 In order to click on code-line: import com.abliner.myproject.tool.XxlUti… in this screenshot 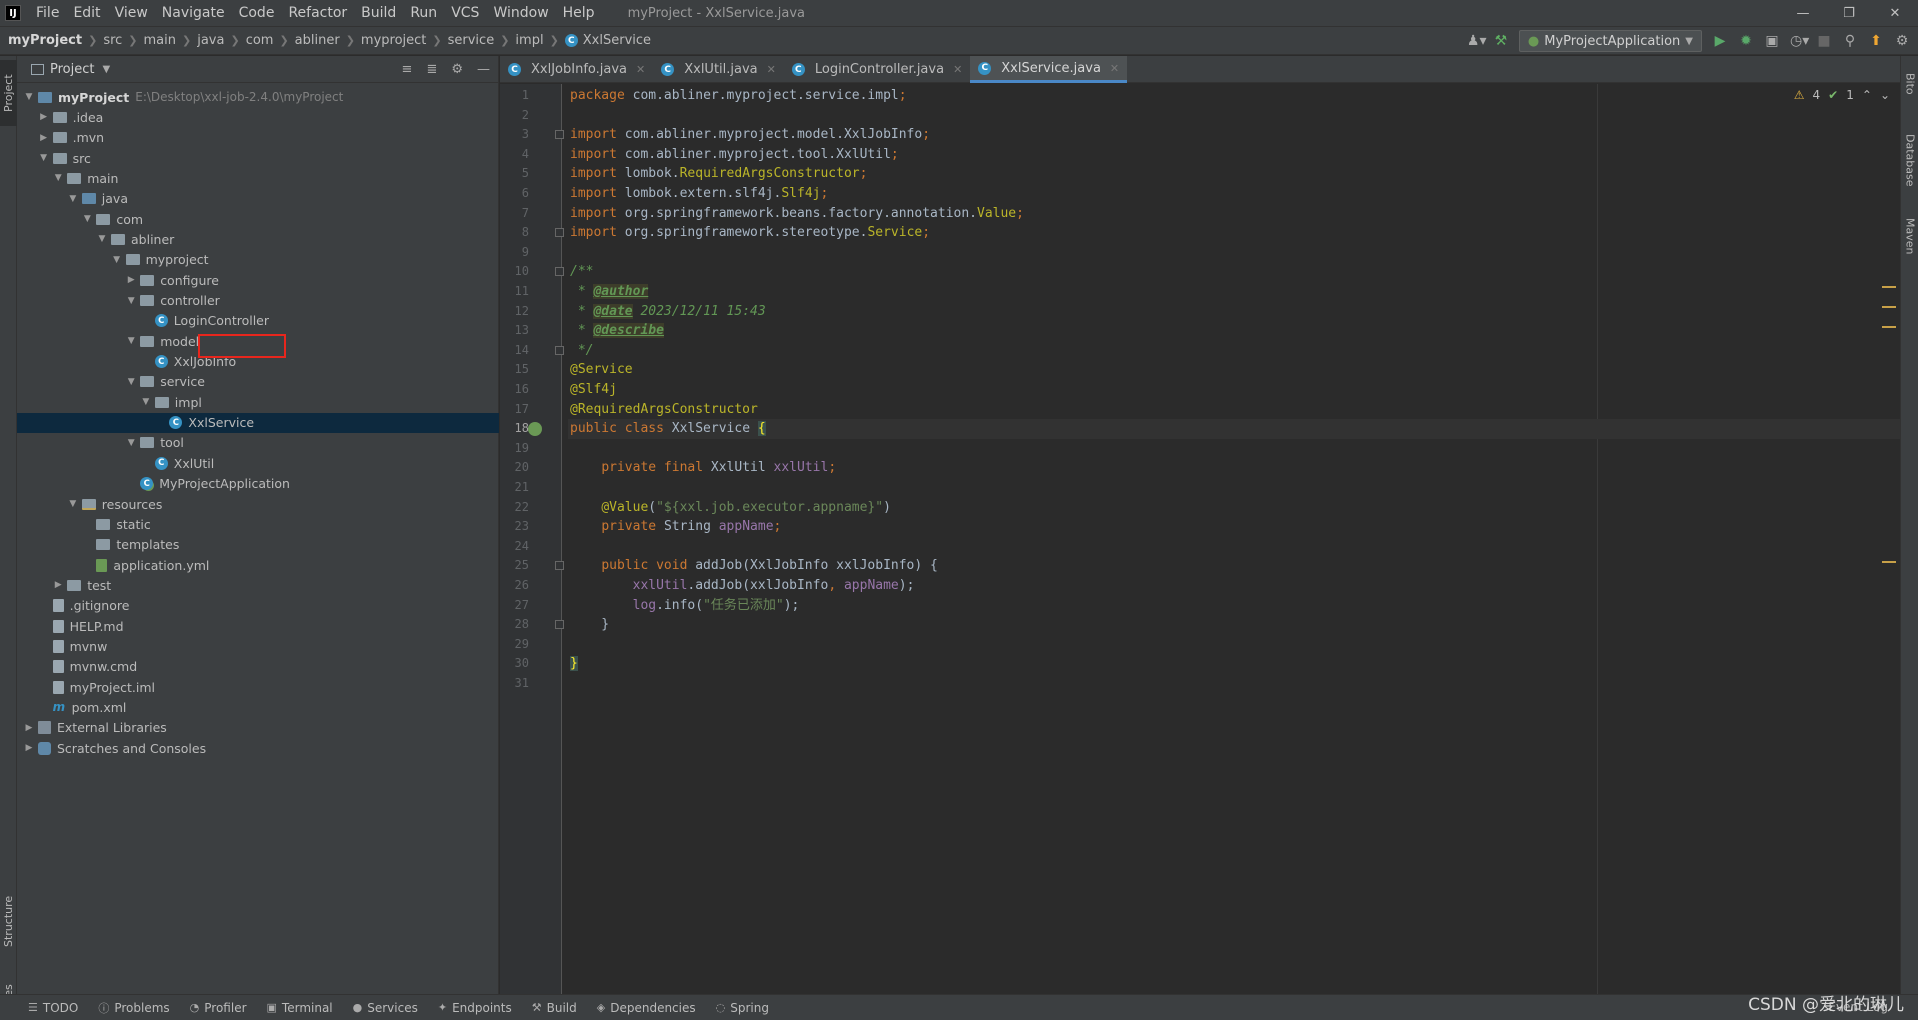, I will do `click(1234, 155)`.